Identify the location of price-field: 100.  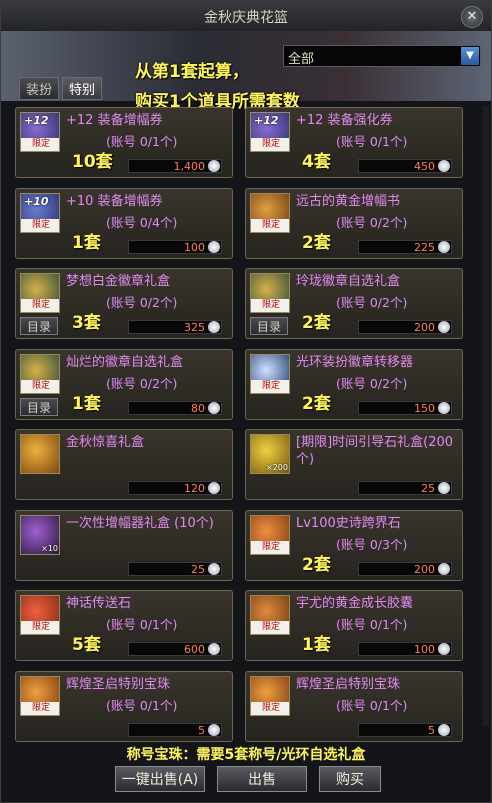
(175, 246).